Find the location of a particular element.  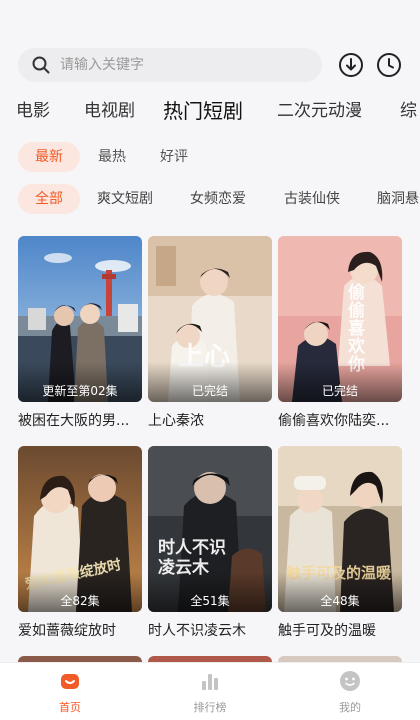

video-poster: 上心 已完结 is located at coordinates (210, 319).